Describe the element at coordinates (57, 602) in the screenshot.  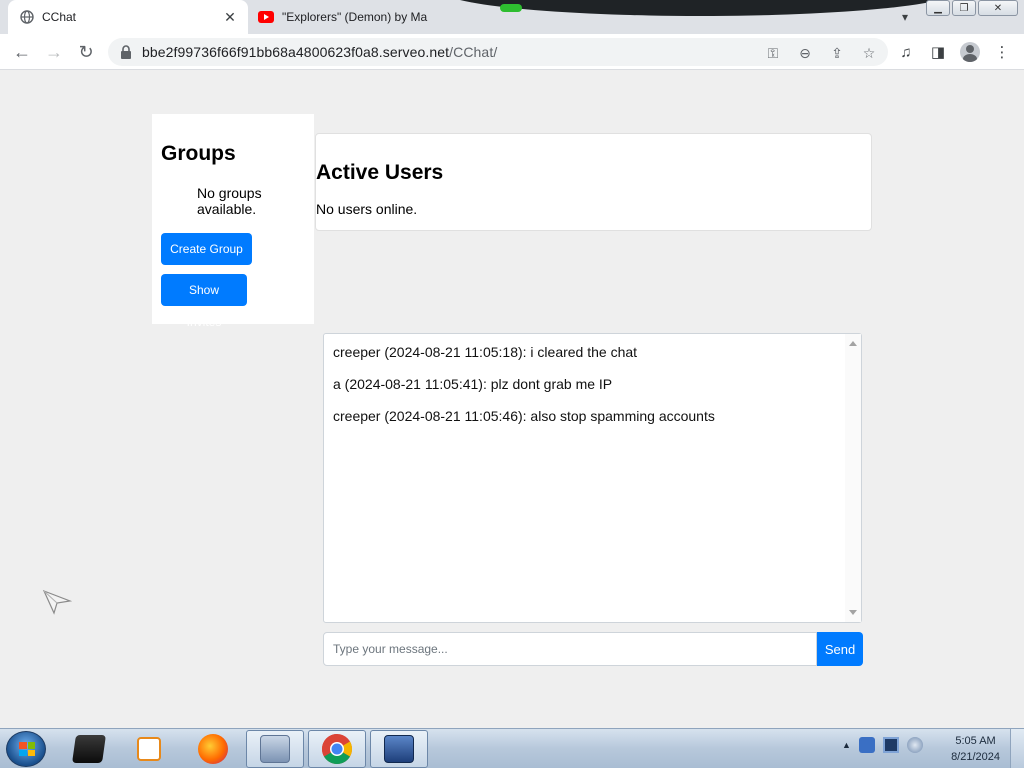
I see `mouse-cursor-icon` at that location.